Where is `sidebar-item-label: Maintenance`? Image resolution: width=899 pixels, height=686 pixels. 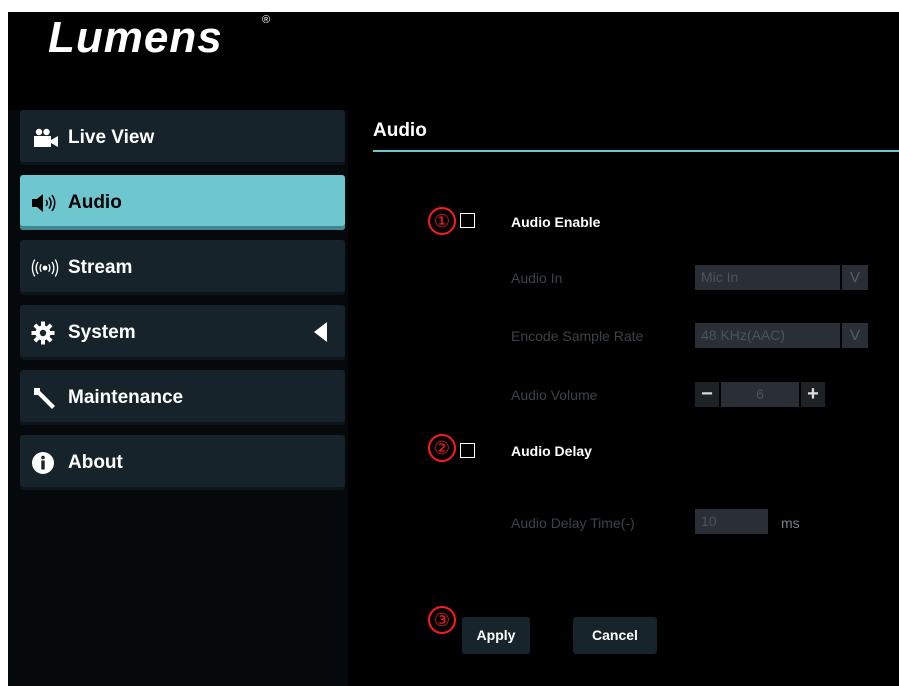
sidebar-item-label: Maintenance is located at coordinates (126, 397).